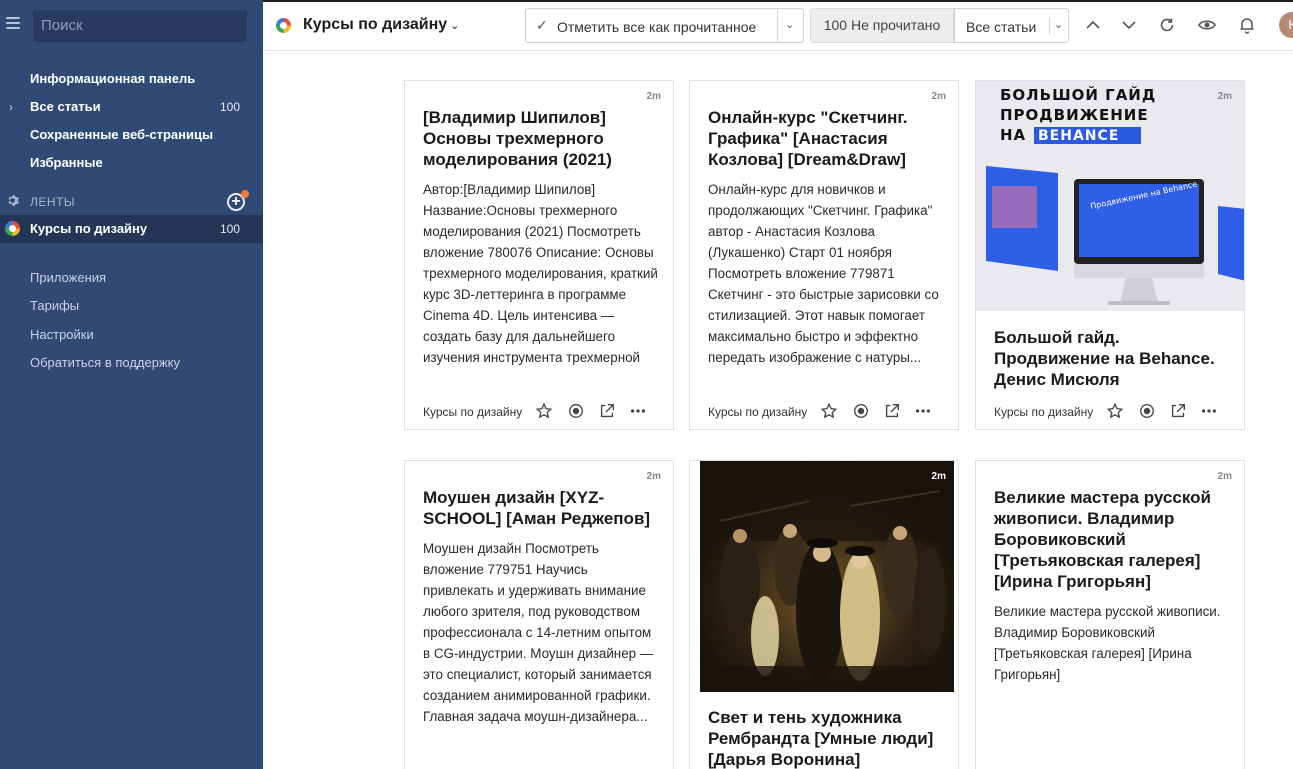 This screenshot has height=769, width=1293. Describe the element at coordinates (66, 162) in the screenshot. I see `sidebar-item-label: Избранные` at that location.